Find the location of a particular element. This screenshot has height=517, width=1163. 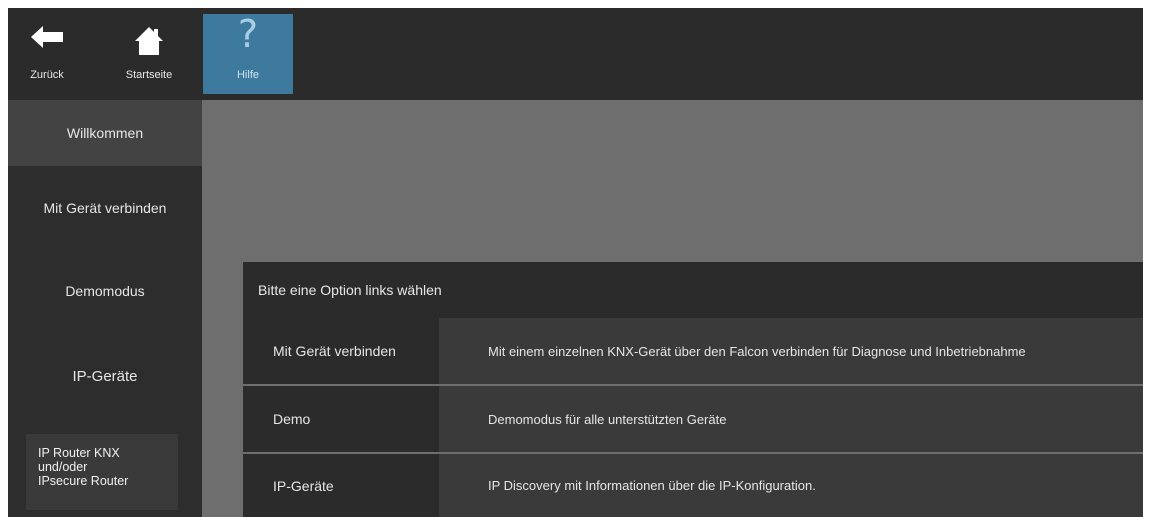

router-label-line3: IPsecure Router is located at coordinates (83, 481).